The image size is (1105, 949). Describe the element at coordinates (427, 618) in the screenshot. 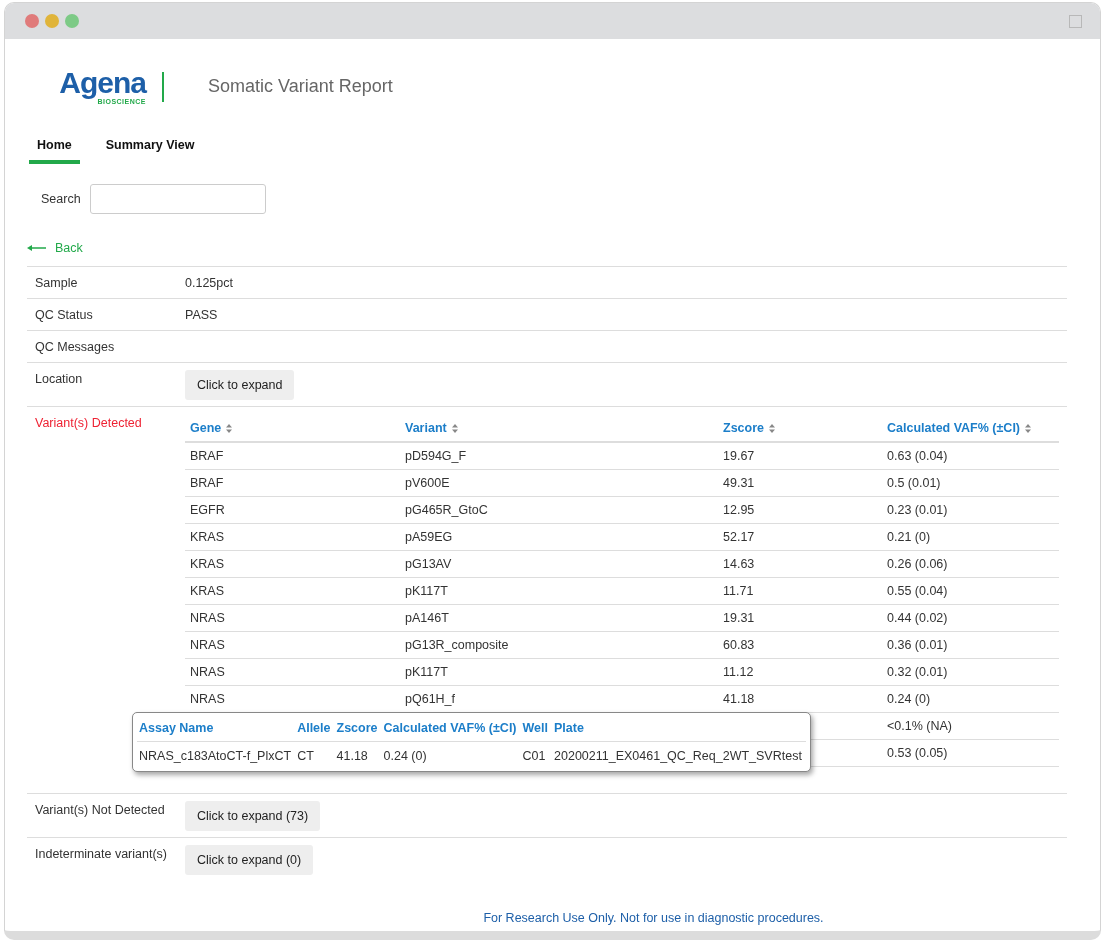

I see `table-cell: pA146T` at that location.